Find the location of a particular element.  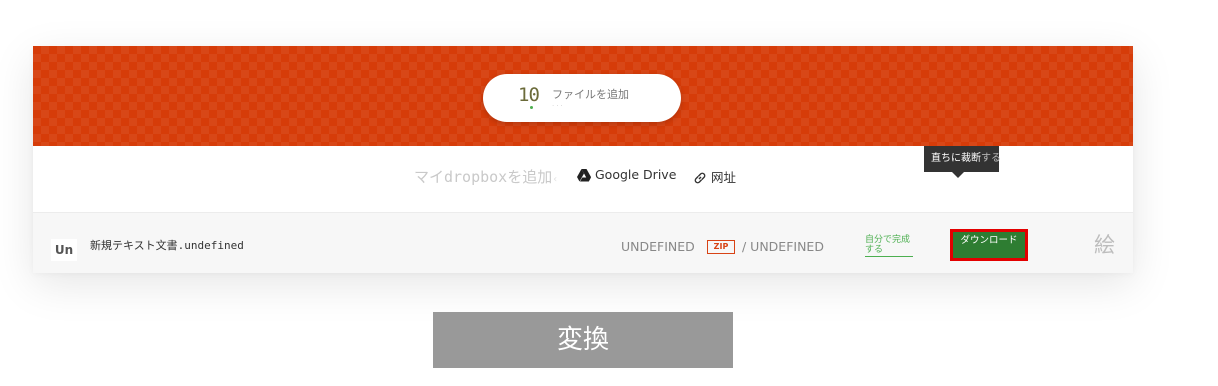

google-drive-icon is located at coordinates (584, 175).